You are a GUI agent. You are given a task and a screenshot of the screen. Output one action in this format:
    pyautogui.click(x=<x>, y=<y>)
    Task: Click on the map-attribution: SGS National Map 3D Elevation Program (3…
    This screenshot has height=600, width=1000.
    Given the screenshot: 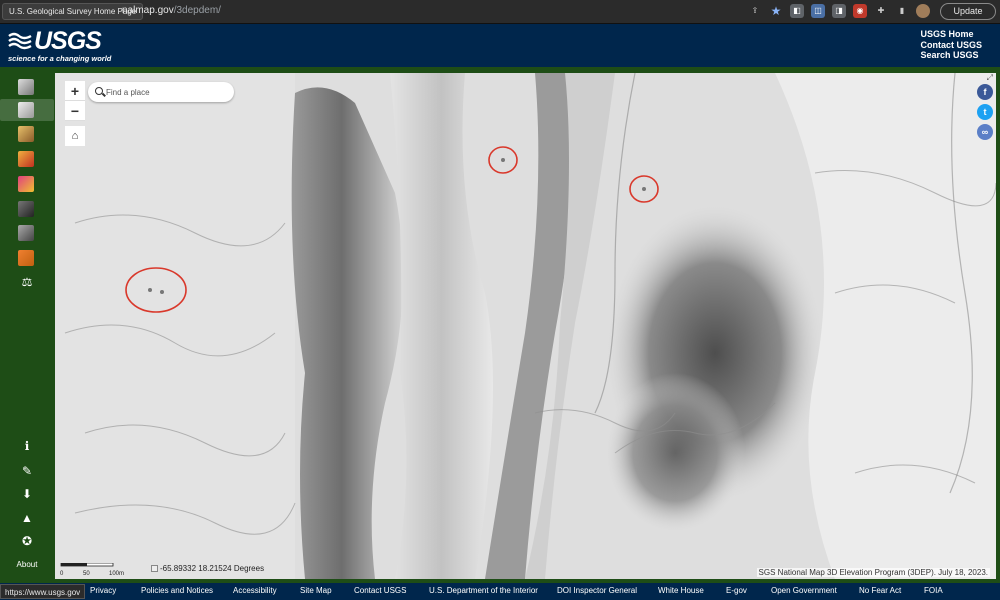 What is the action you would take?
    pyautogui.click(x=873, y=572)
    